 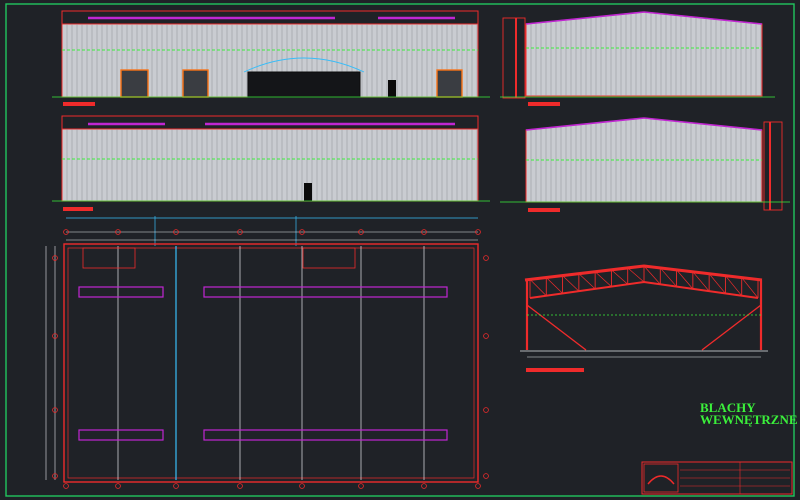 I want to click on front-elevation-large-opening, so click(x=304, y=84).